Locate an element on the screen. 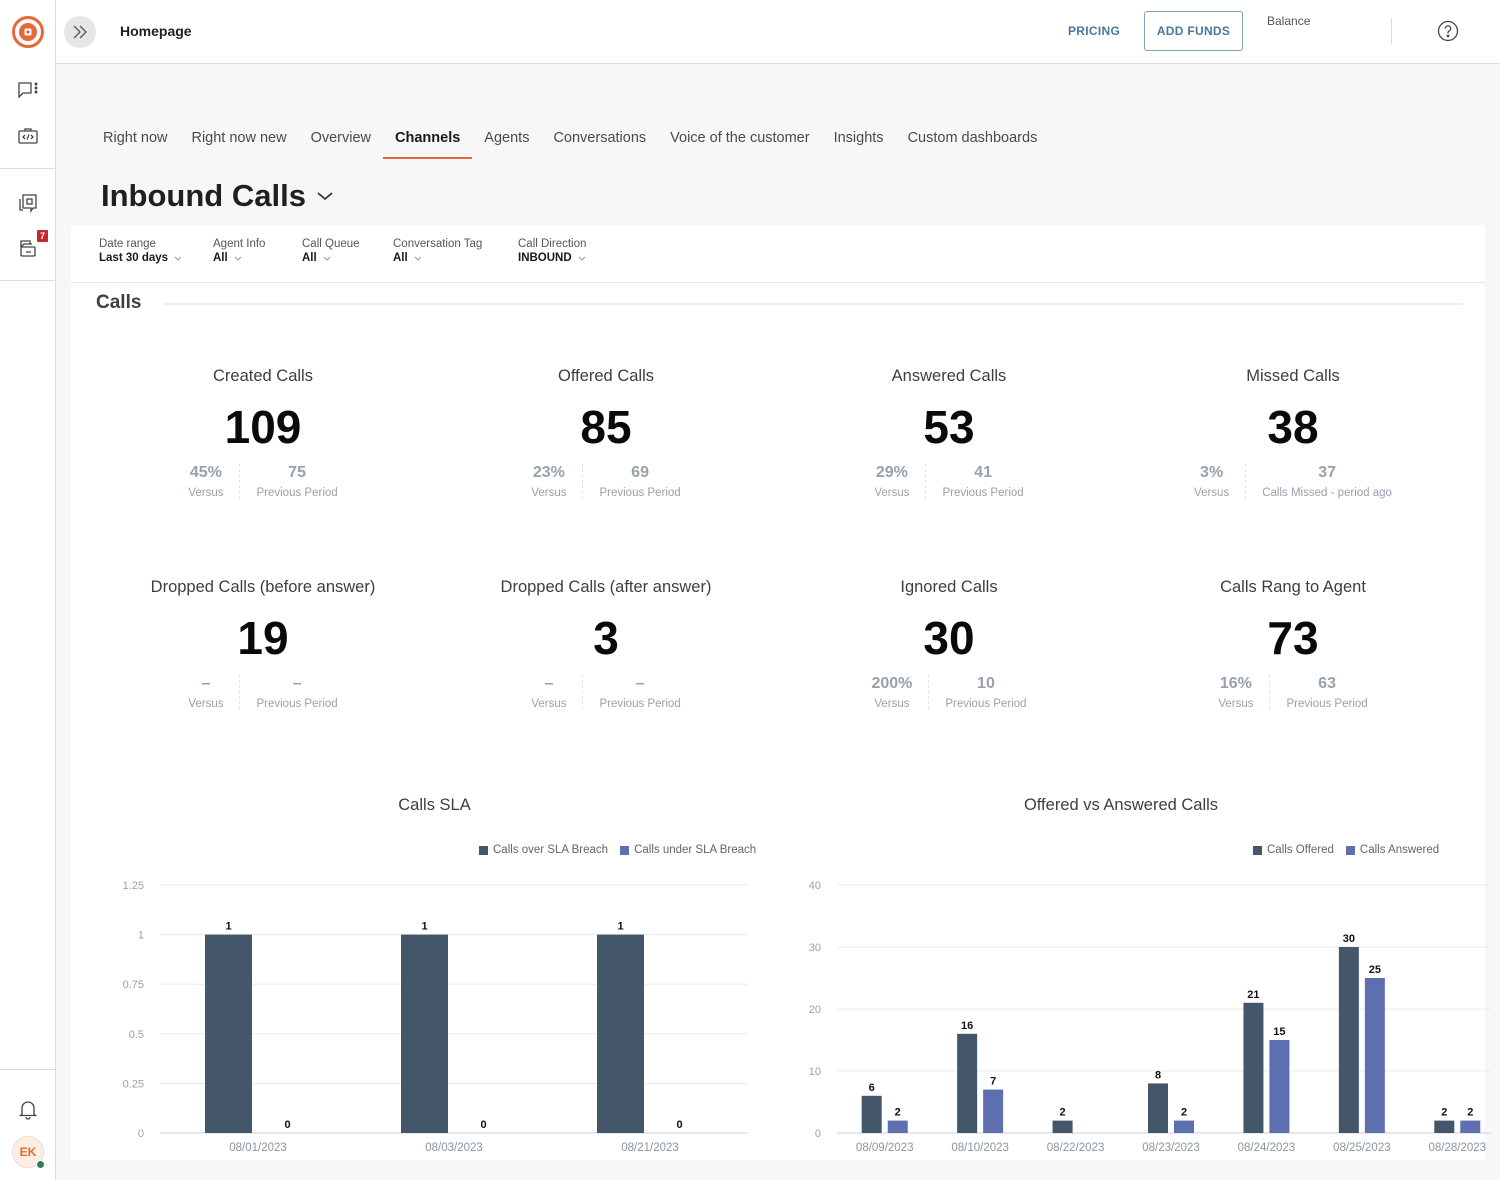  kpi-previous: 69 Previous Period is located at coordinates (639, 481).